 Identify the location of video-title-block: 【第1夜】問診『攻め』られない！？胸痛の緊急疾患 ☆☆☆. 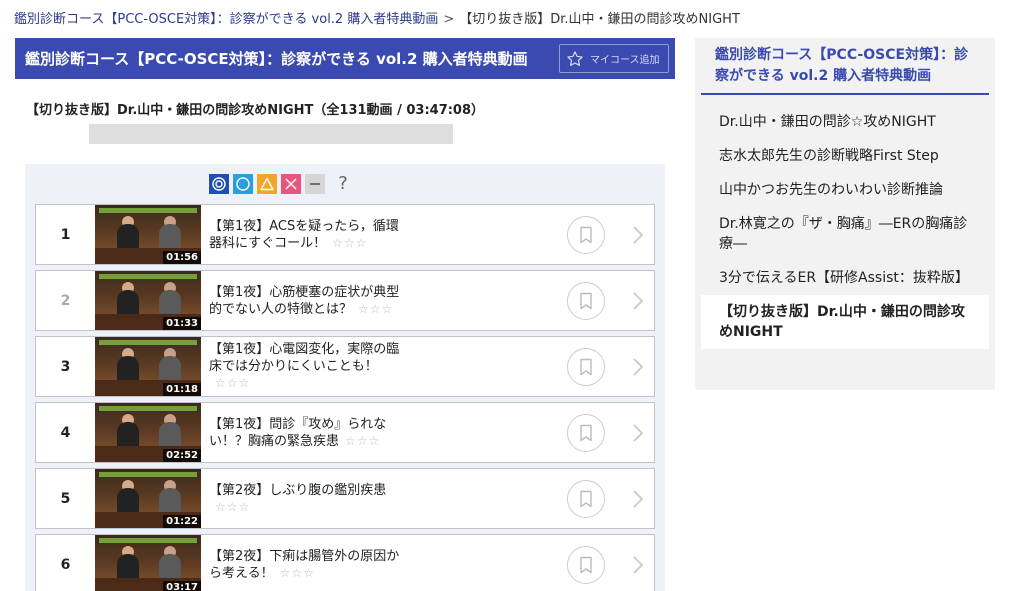
(309, 433).